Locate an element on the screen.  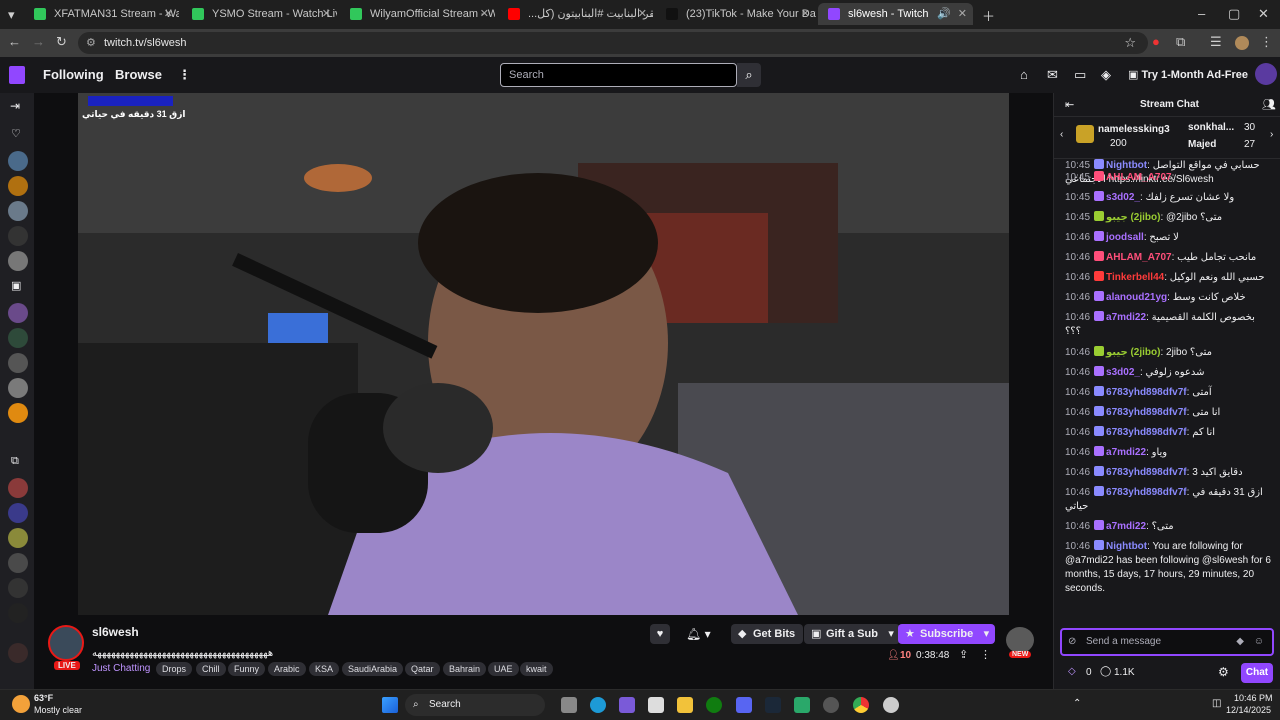
browser-tab: XFATMAN31 Stream - Watch Li... ✕ is located at coordinates (101, 14).